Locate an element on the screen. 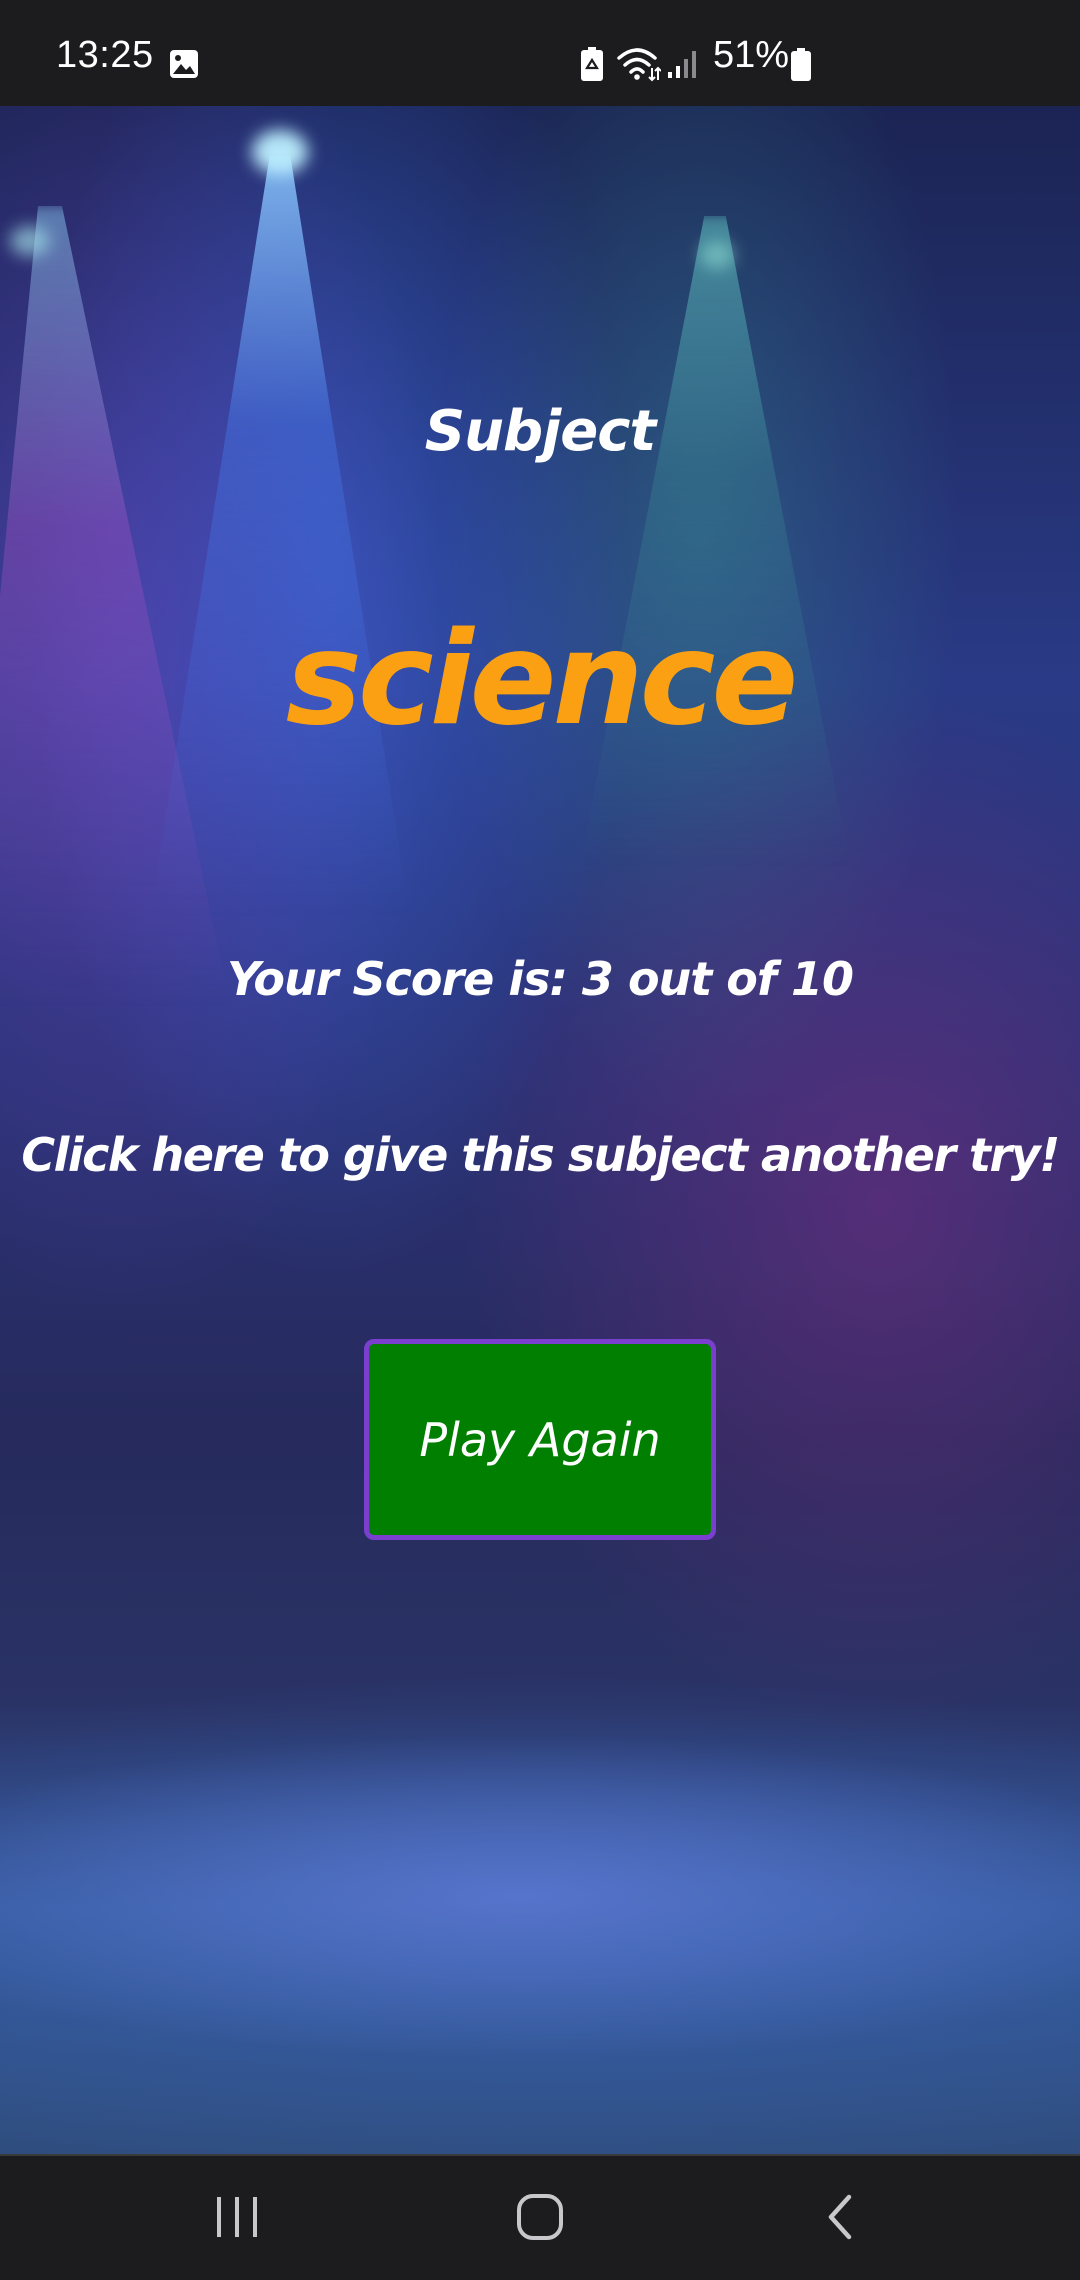  recent-apps-icon is located at coordinates (237, 2219).